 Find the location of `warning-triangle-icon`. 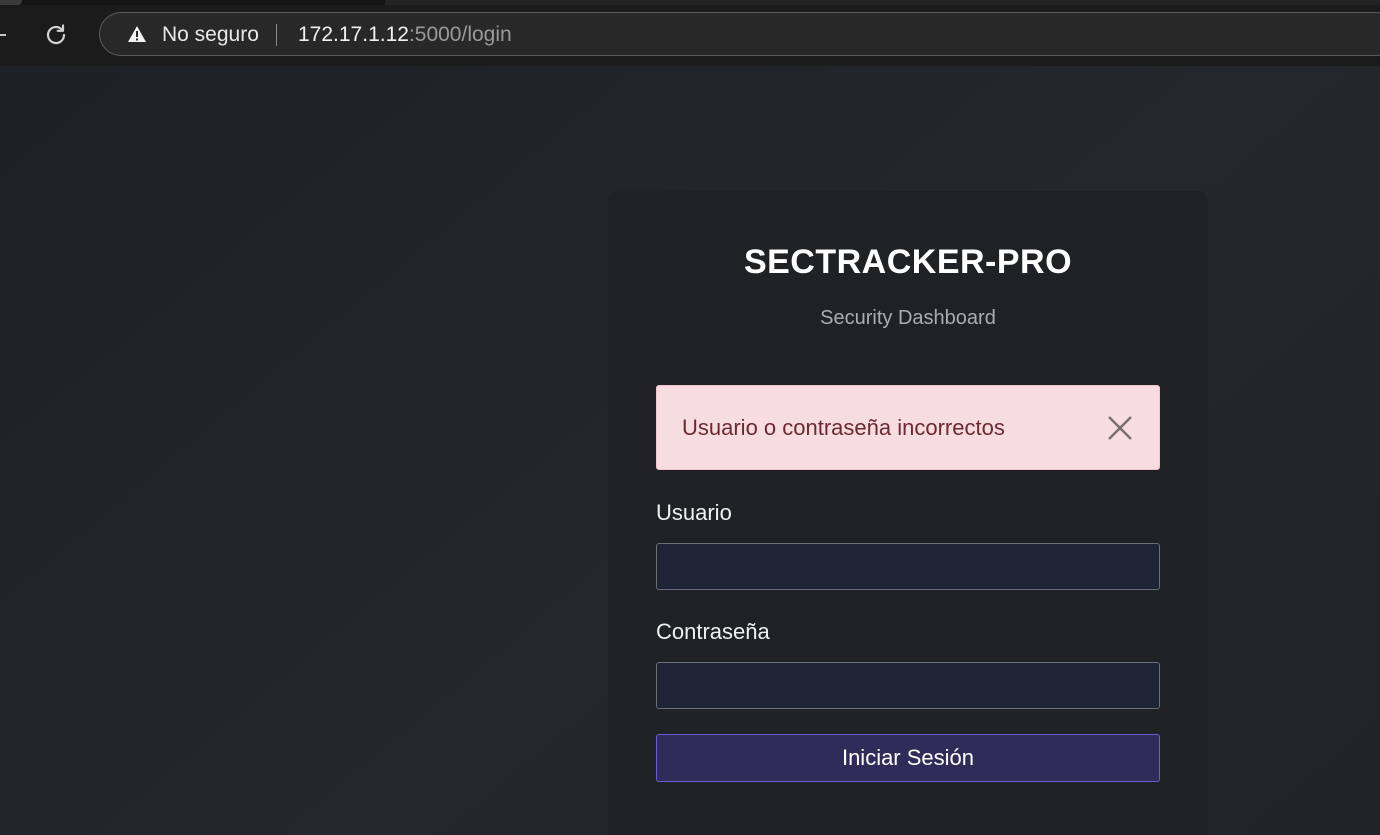

warning-triangle-icon is located at coordinates (137, 34).